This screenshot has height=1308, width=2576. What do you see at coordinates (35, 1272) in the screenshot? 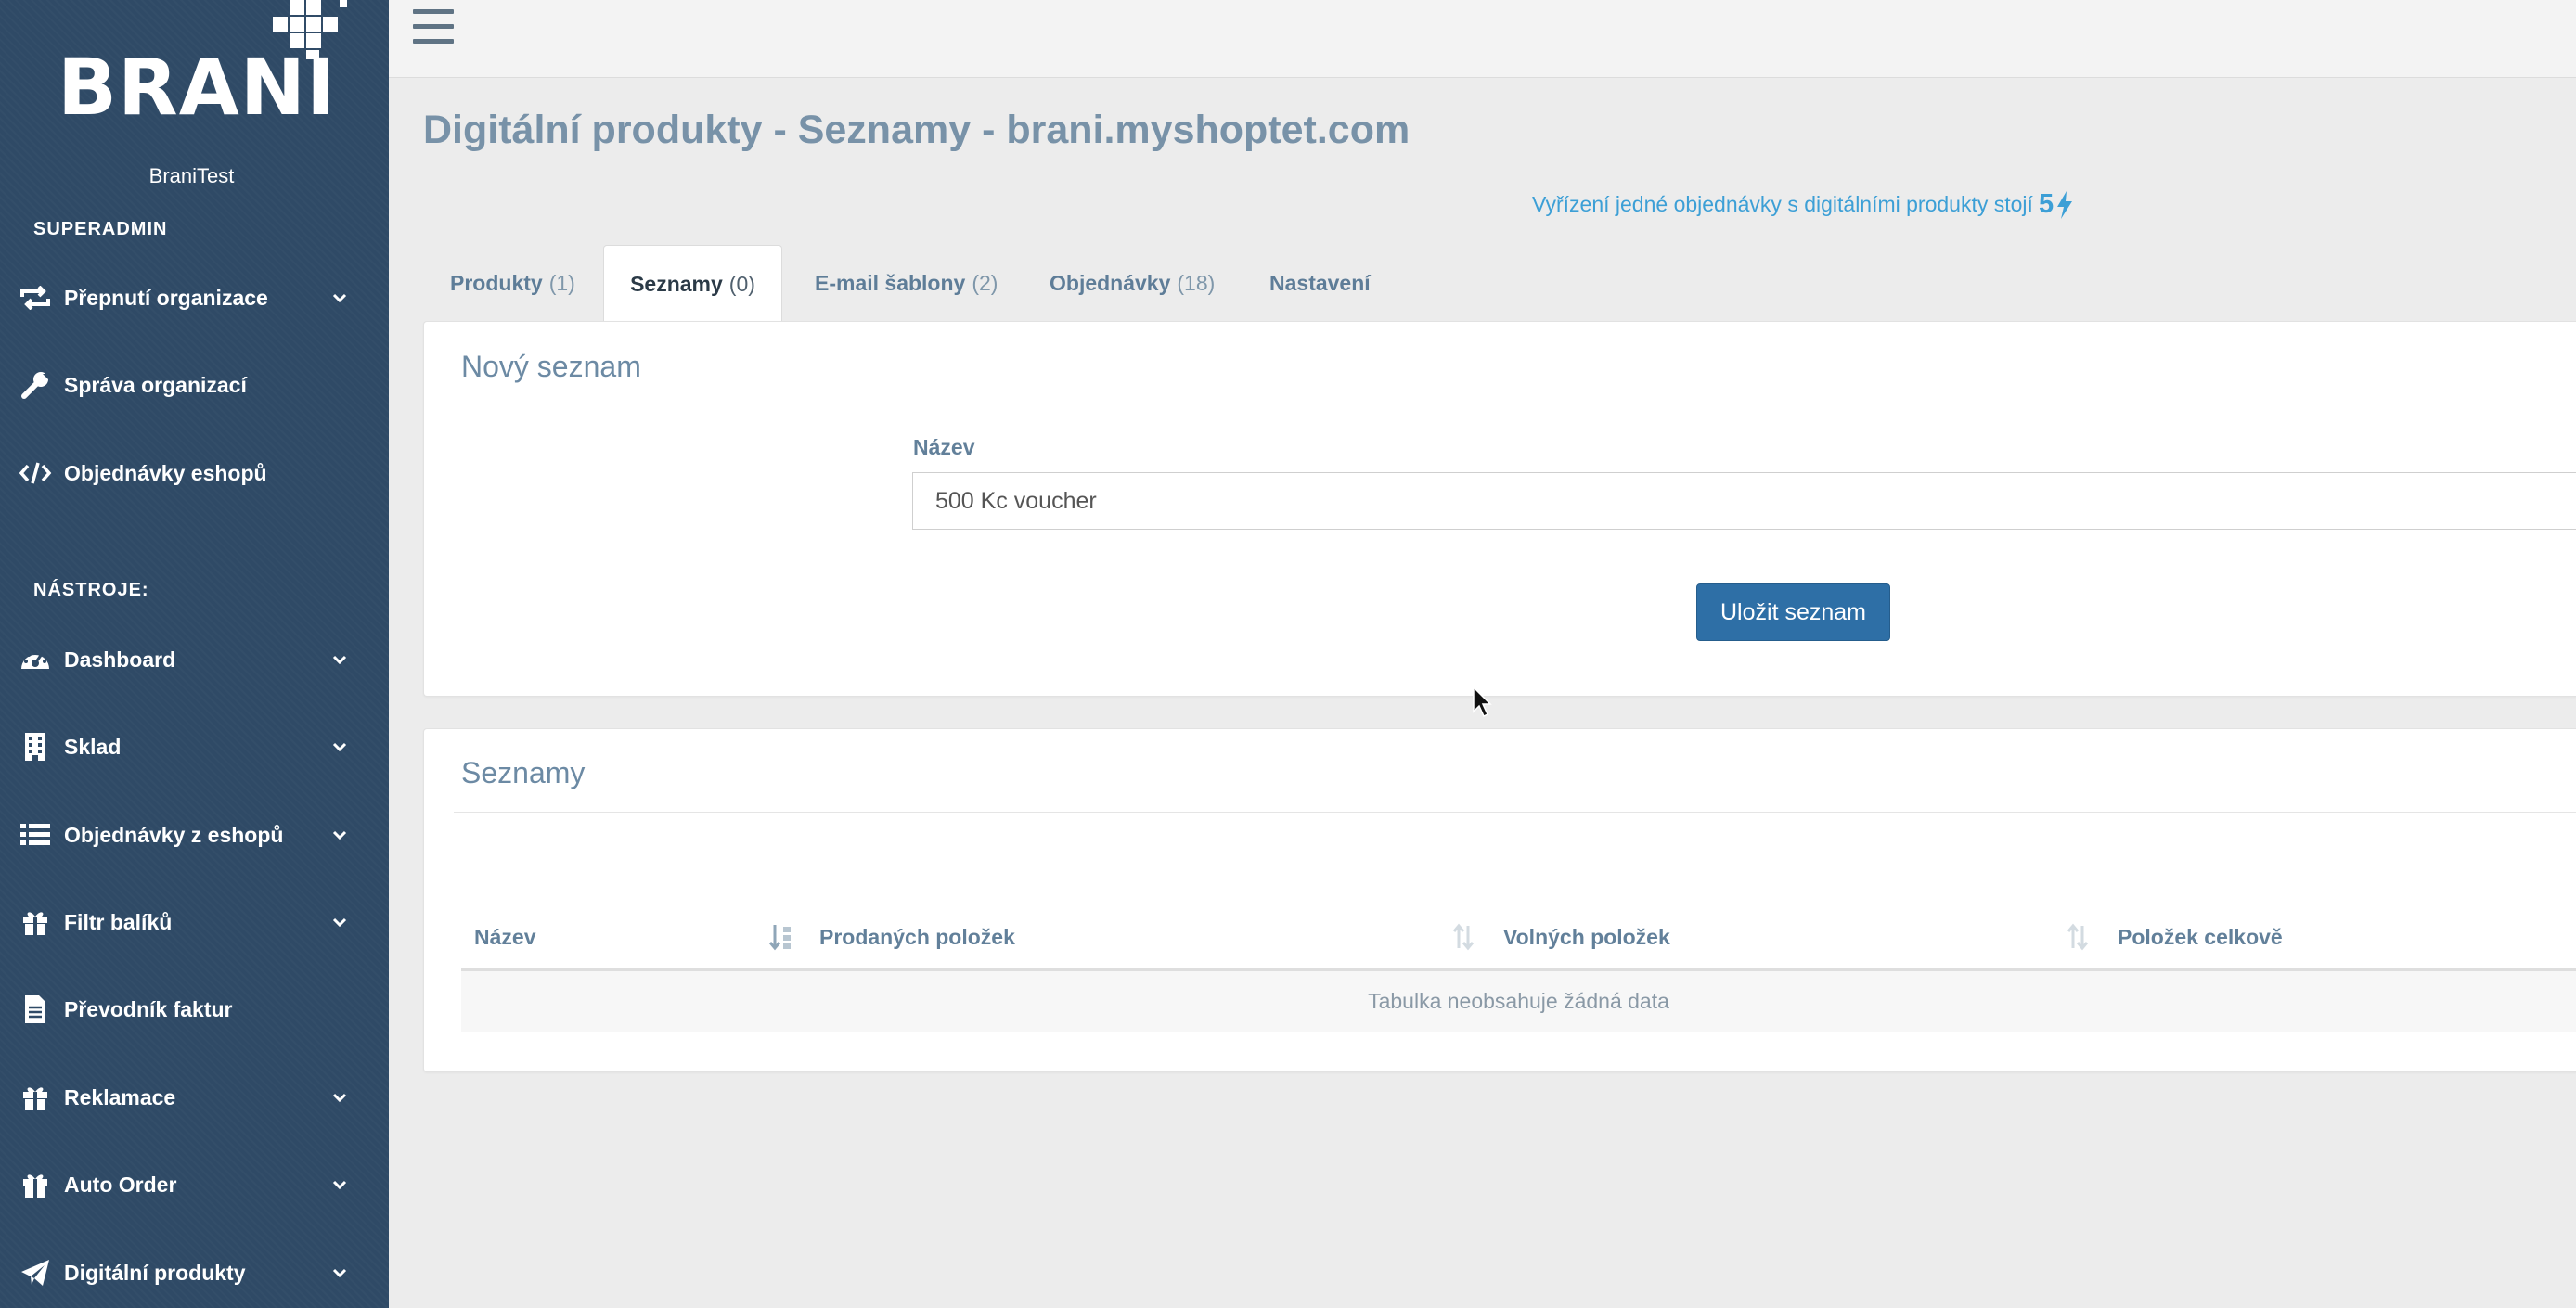
I see `paper-plane-icon` at bounding box center [35, 1272].